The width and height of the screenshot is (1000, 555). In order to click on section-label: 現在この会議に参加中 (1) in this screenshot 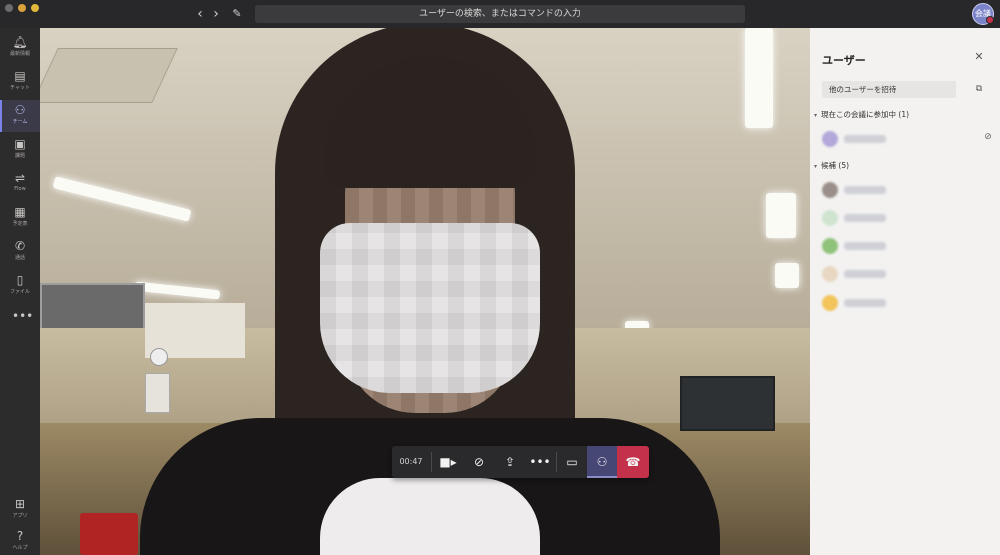, I will do `click(865, 114)`.